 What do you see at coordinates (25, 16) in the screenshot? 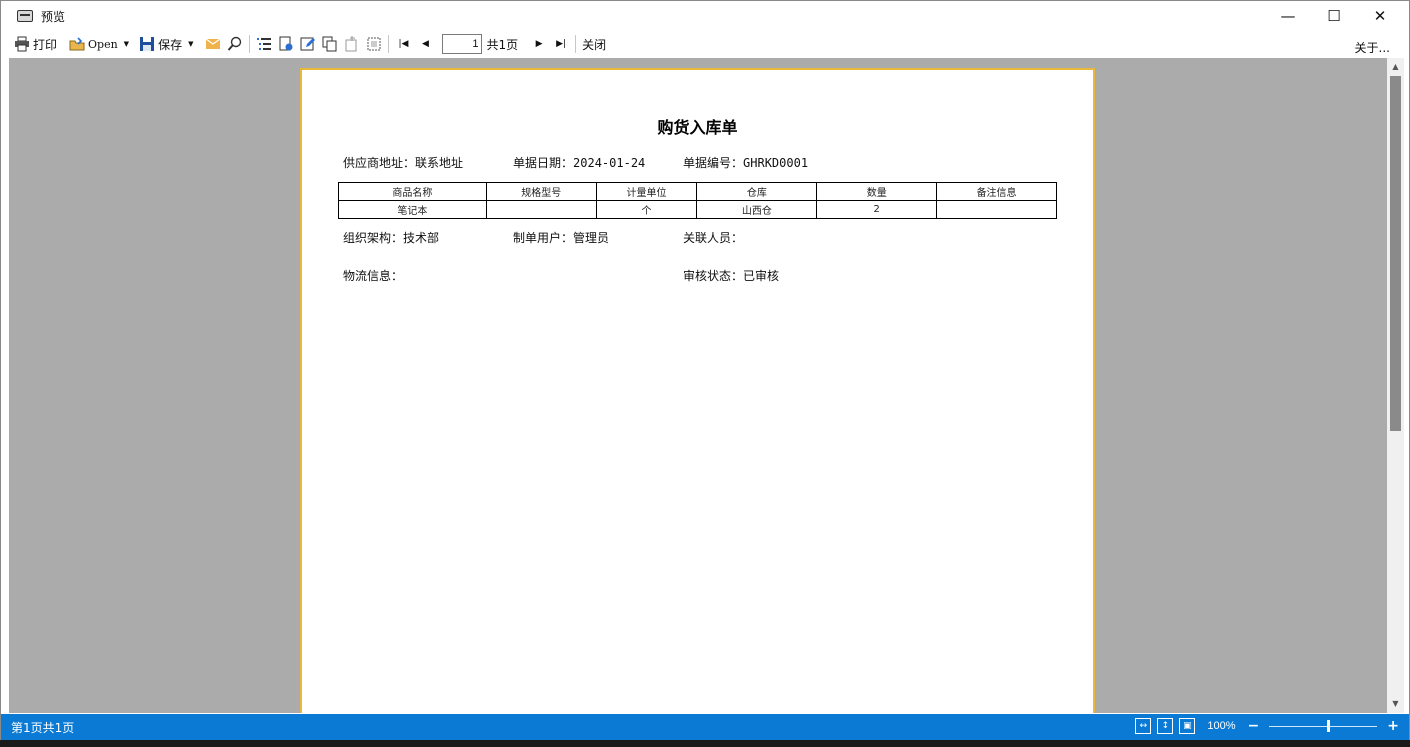
I see `printer-app-icon` at bounding box center [25, 16].